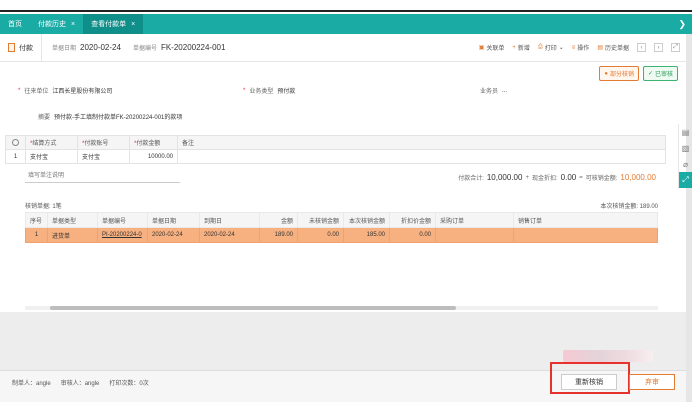 This screenshot has height=402, width=692. Describe the element at coordinates (689, 218) in the screenshot. I see `vertical-scrollbar` at that location.